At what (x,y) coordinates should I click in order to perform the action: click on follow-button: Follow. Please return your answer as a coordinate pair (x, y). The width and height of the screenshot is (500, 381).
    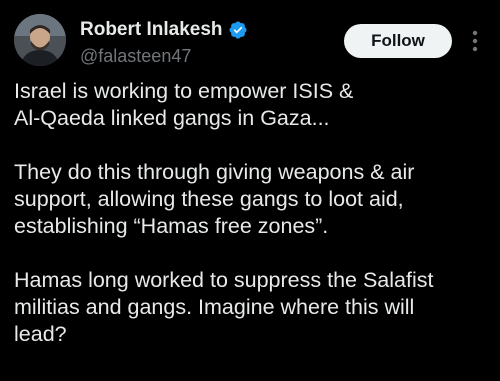
    Looking at the image, I should click on (398, 41).